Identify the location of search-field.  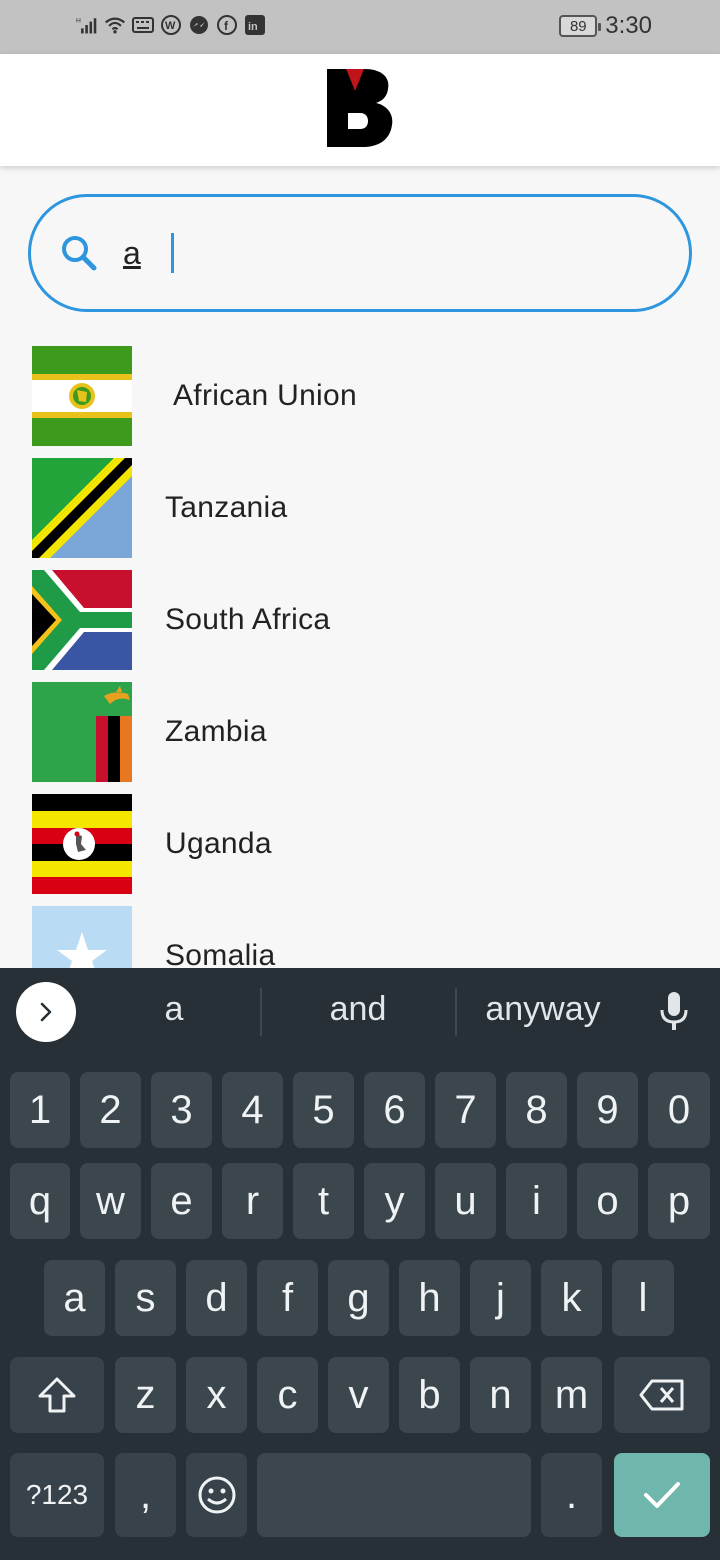
(360, 253).